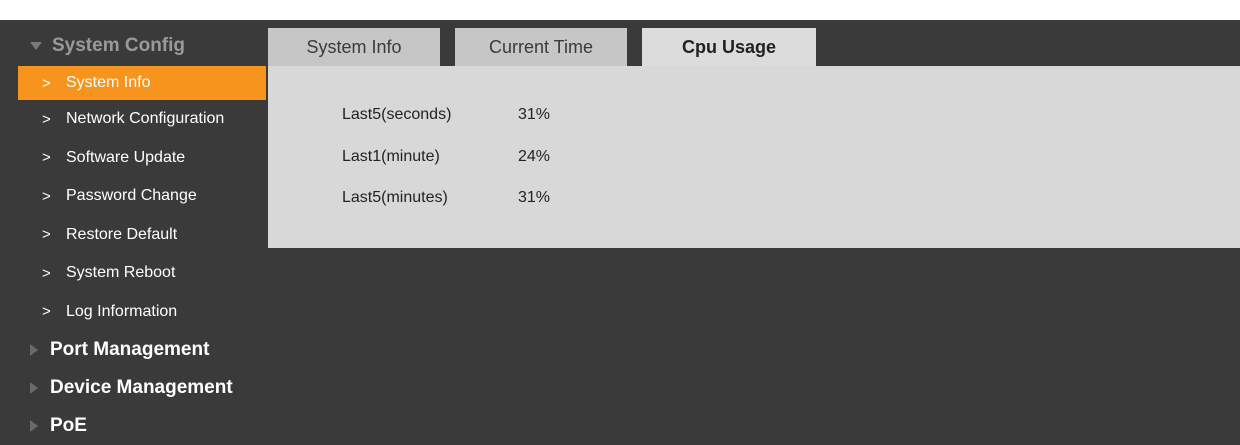  What do you see at coordinates (36, 46) in the screenshot?
I see `triangle-down-icon` at bounding box center [36, 46].